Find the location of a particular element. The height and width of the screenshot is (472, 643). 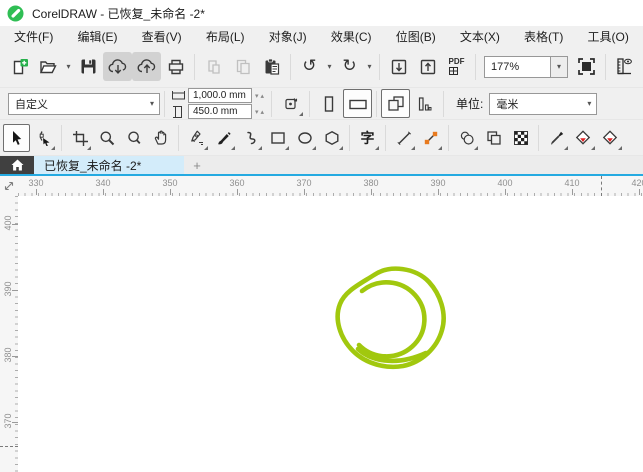

zoom-tool is located at coordinates (106, 138).